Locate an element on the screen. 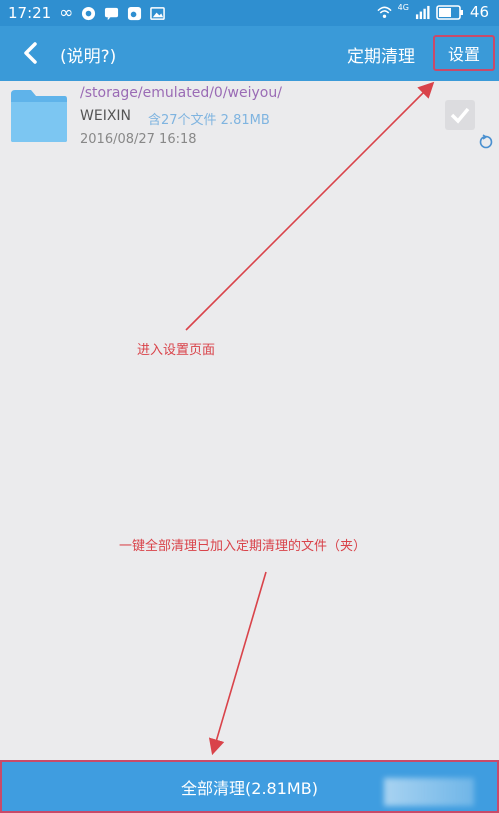 This screenshot has width=499, height=813. weibo-icon is located at coordinates (135, 13).